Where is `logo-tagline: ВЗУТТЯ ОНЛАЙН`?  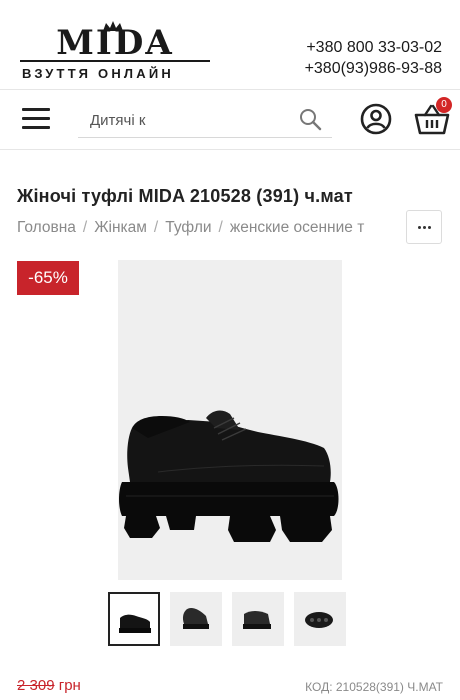 logo-tagline: ВЗУТТЯ ОНЛАЙН is located at coordinates (98, 73).